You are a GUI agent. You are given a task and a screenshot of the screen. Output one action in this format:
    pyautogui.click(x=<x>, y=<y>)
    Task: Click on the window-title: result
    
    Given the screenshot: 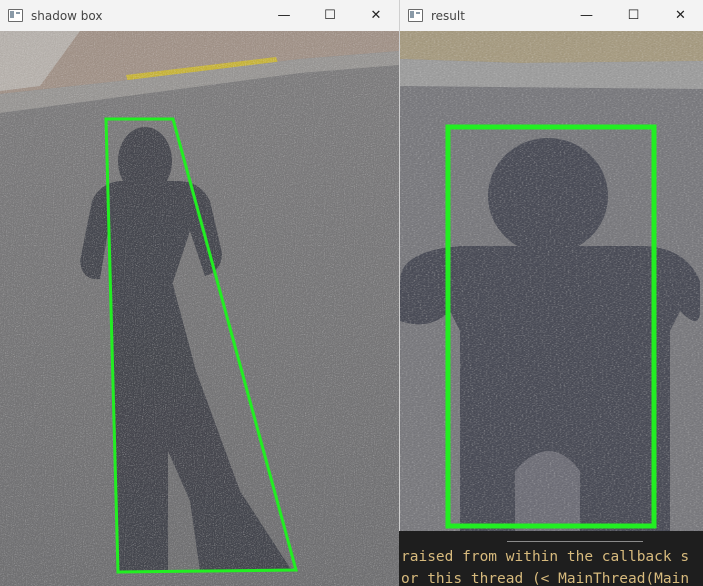 What is the action you would take?
    pyautogui.click(x=448, y=15)
    